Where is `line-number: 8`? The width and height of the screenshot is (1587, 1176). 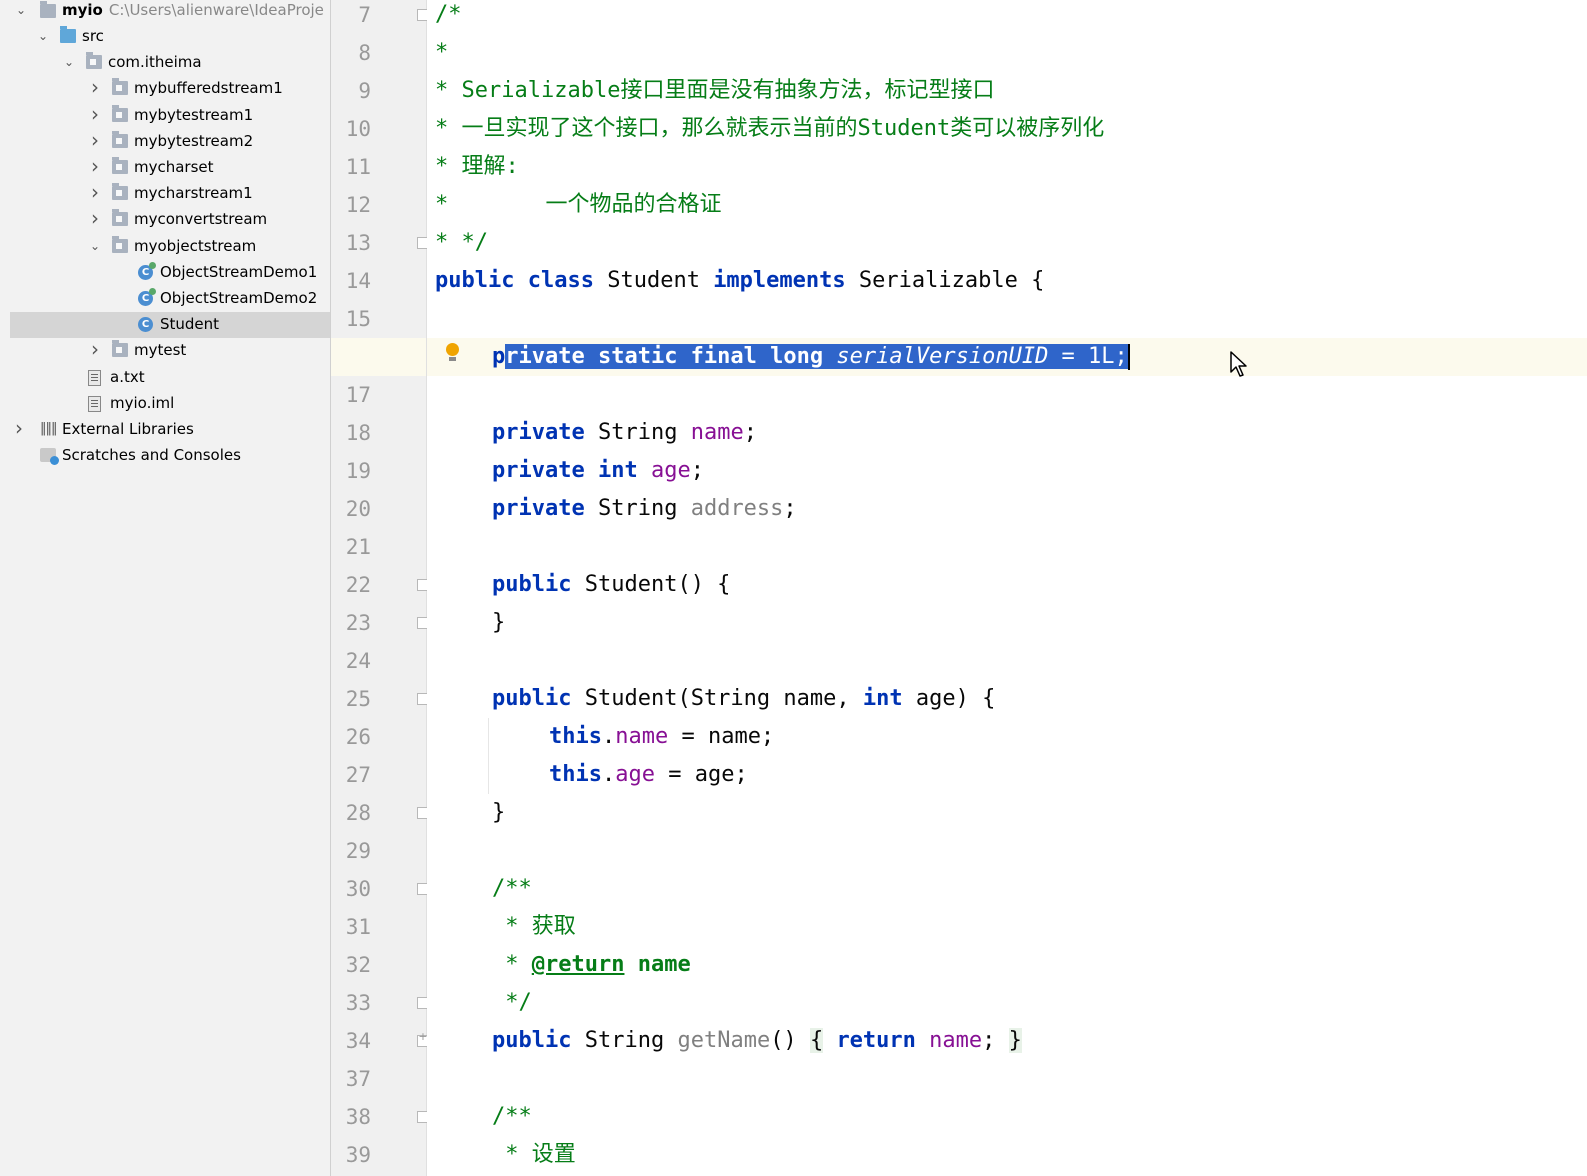
line-number: 8 is located at coordinates (364, 53).